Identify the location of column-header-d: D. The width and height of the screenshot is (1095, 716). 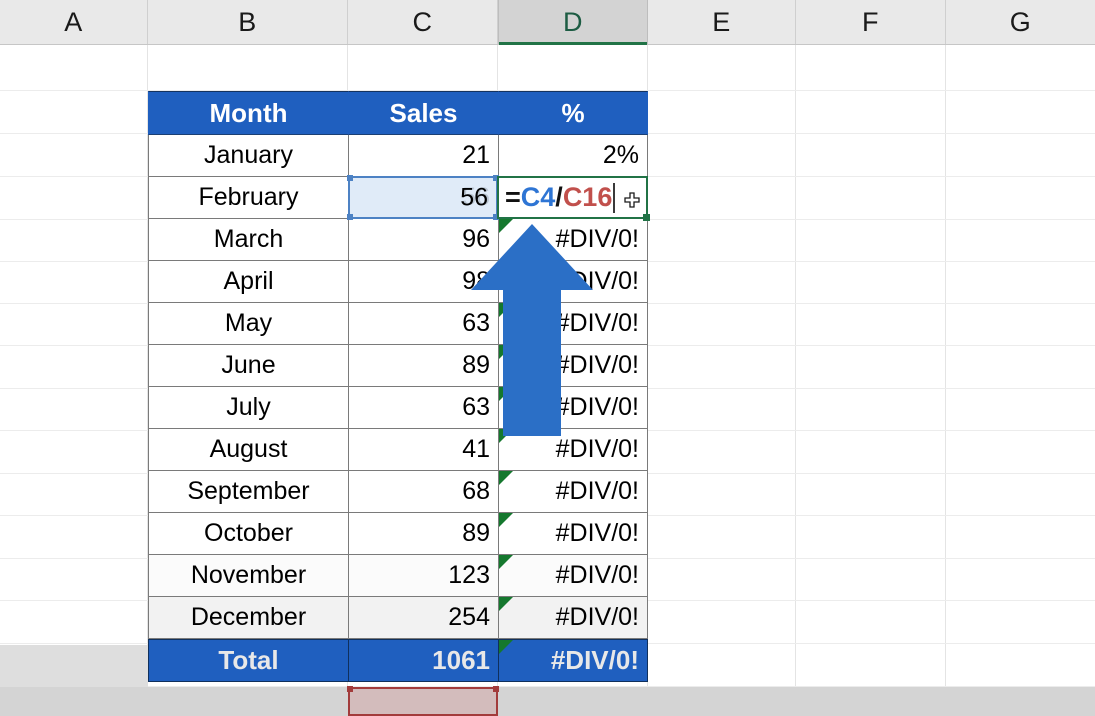
(573, 22).